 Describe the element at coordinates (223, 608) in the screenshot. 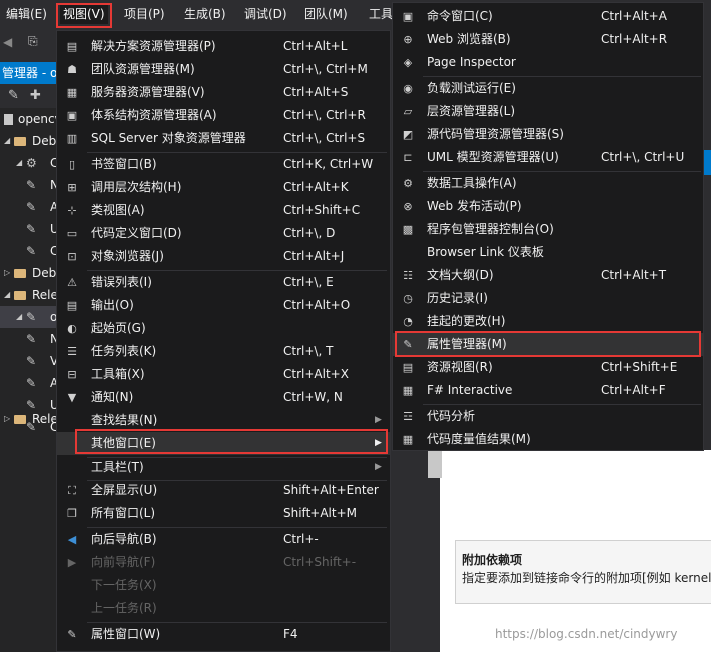

I see `menu-item-previous-task: 上一任务(R)` at that location.